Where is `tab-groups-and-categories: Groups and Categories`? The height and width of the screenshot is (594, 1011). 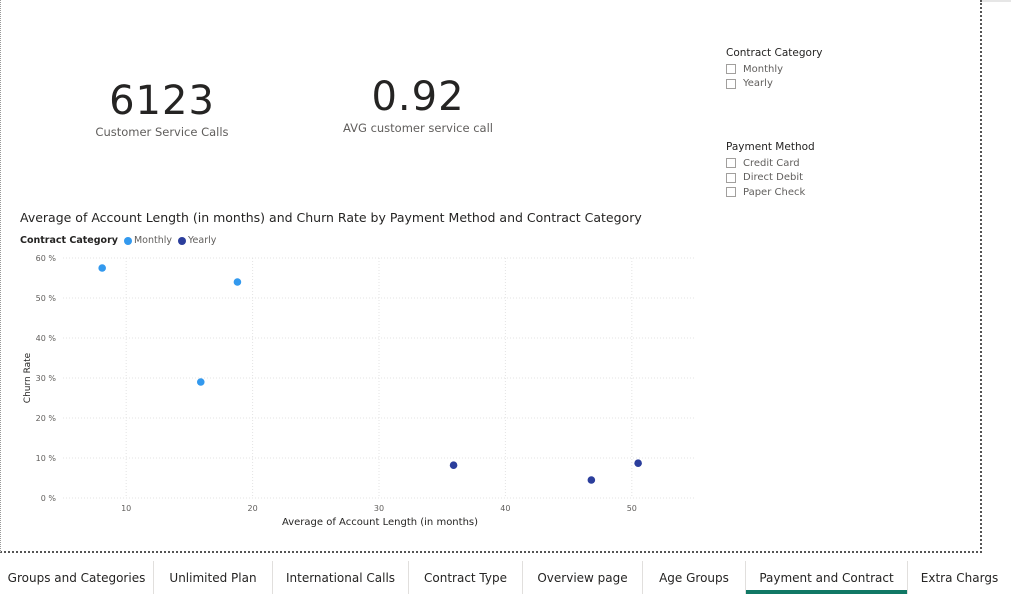 tab-groups-and-categories: Groups and Categories is located at coordinates (77, 577).